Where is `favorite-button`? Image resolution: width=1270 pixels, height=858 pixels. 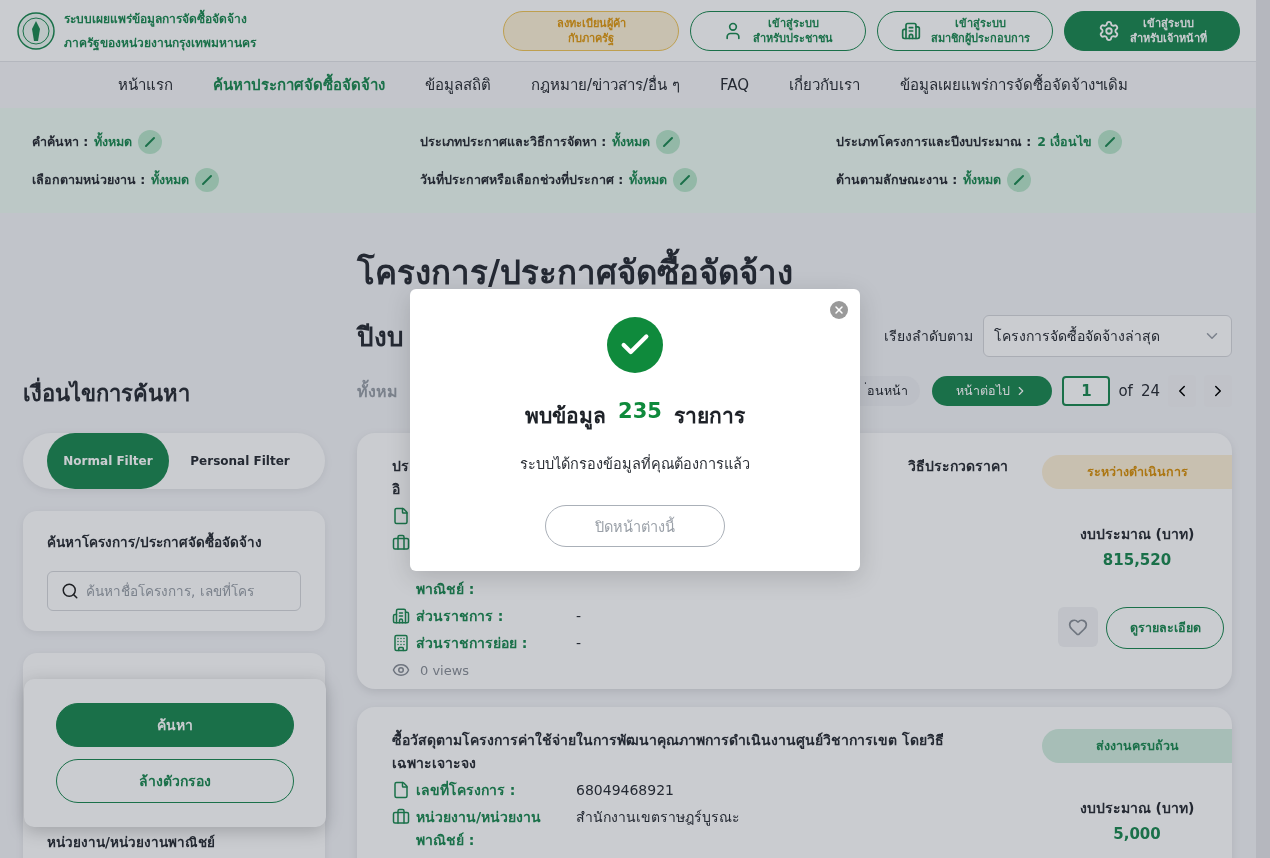
favorite-button is located at coordinates (1078, 627).